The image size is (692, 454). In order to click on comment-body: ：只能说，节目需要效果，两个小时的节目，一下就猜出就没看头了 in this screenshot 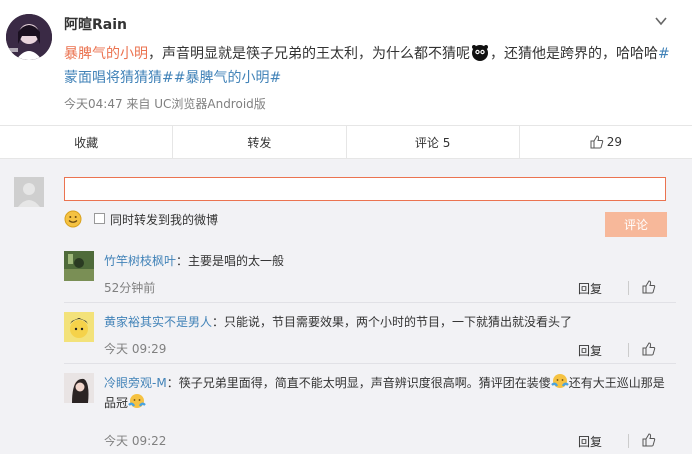, I will do `click(392, 322)`.